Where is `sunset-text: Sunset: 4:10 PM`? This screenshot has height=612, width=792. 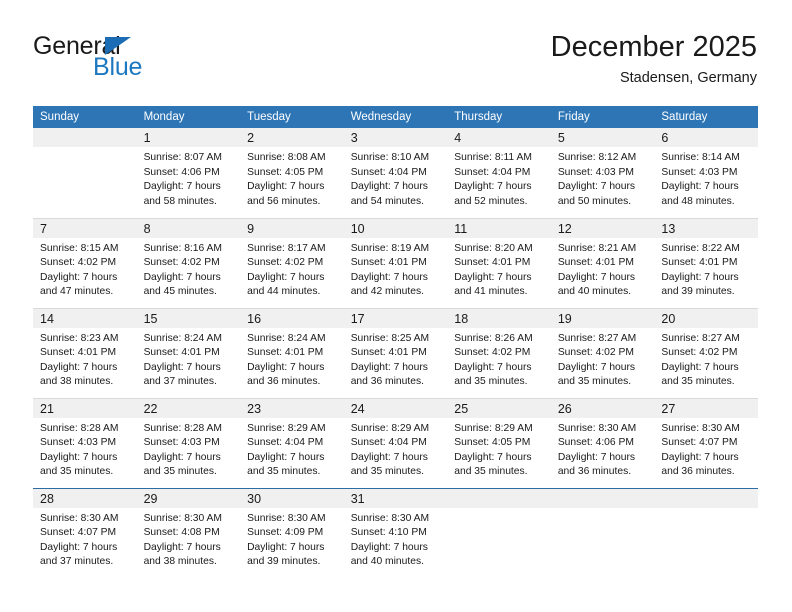 sunset-text: Sunset: 4:10 PM is located at coordinates (388, 533).